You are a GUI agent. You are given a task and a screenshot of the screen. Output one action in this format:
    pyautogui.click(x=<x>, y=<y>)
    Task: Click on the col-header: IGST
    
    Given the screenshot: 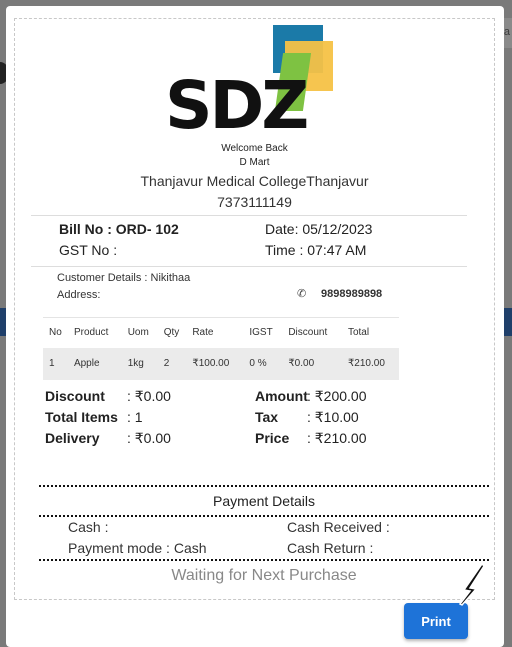 What is the action you would take?
    pyautogui.click(x=263, y=332)
    